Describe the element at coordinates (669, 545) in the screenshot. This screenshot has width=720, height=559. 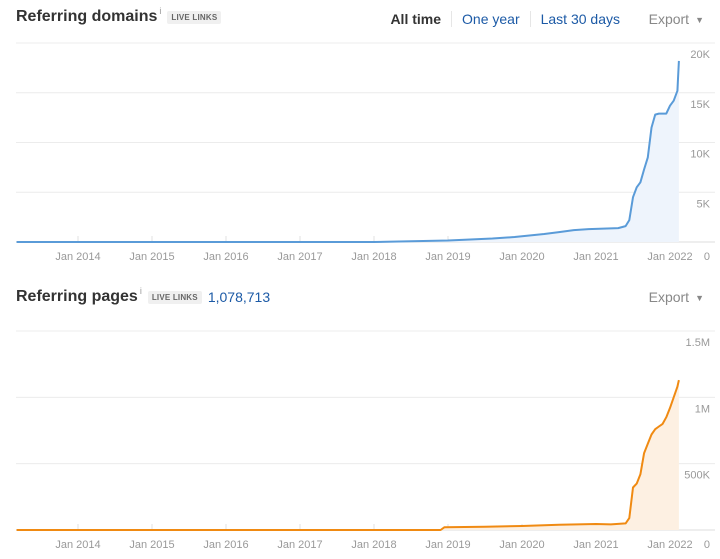
I see `x-tick-label: Jan 2022` at that location.